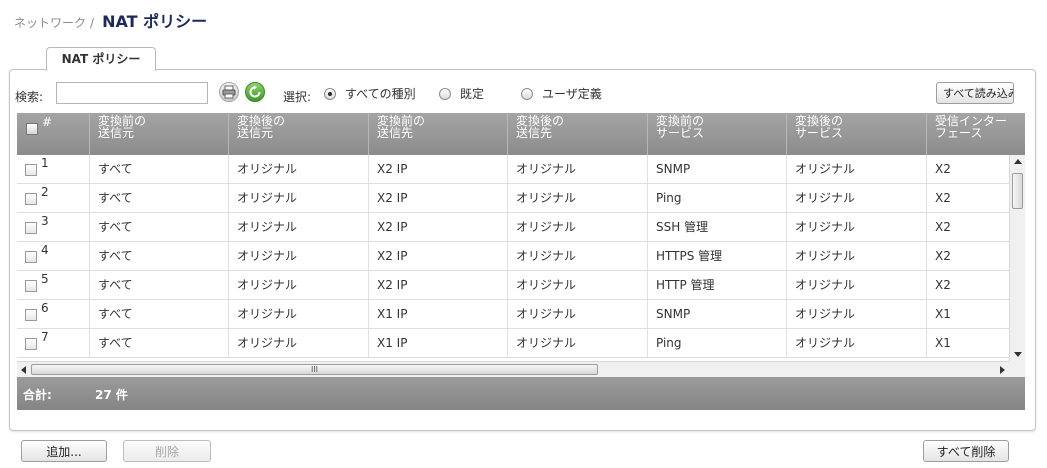  What do you see at coordinates (513, 169) in the screenshot?
I see `table-row: 1 すべて オリジナル X2 IP オリジナル SNMP オリジナル X2` at bounding box center [513, 169].